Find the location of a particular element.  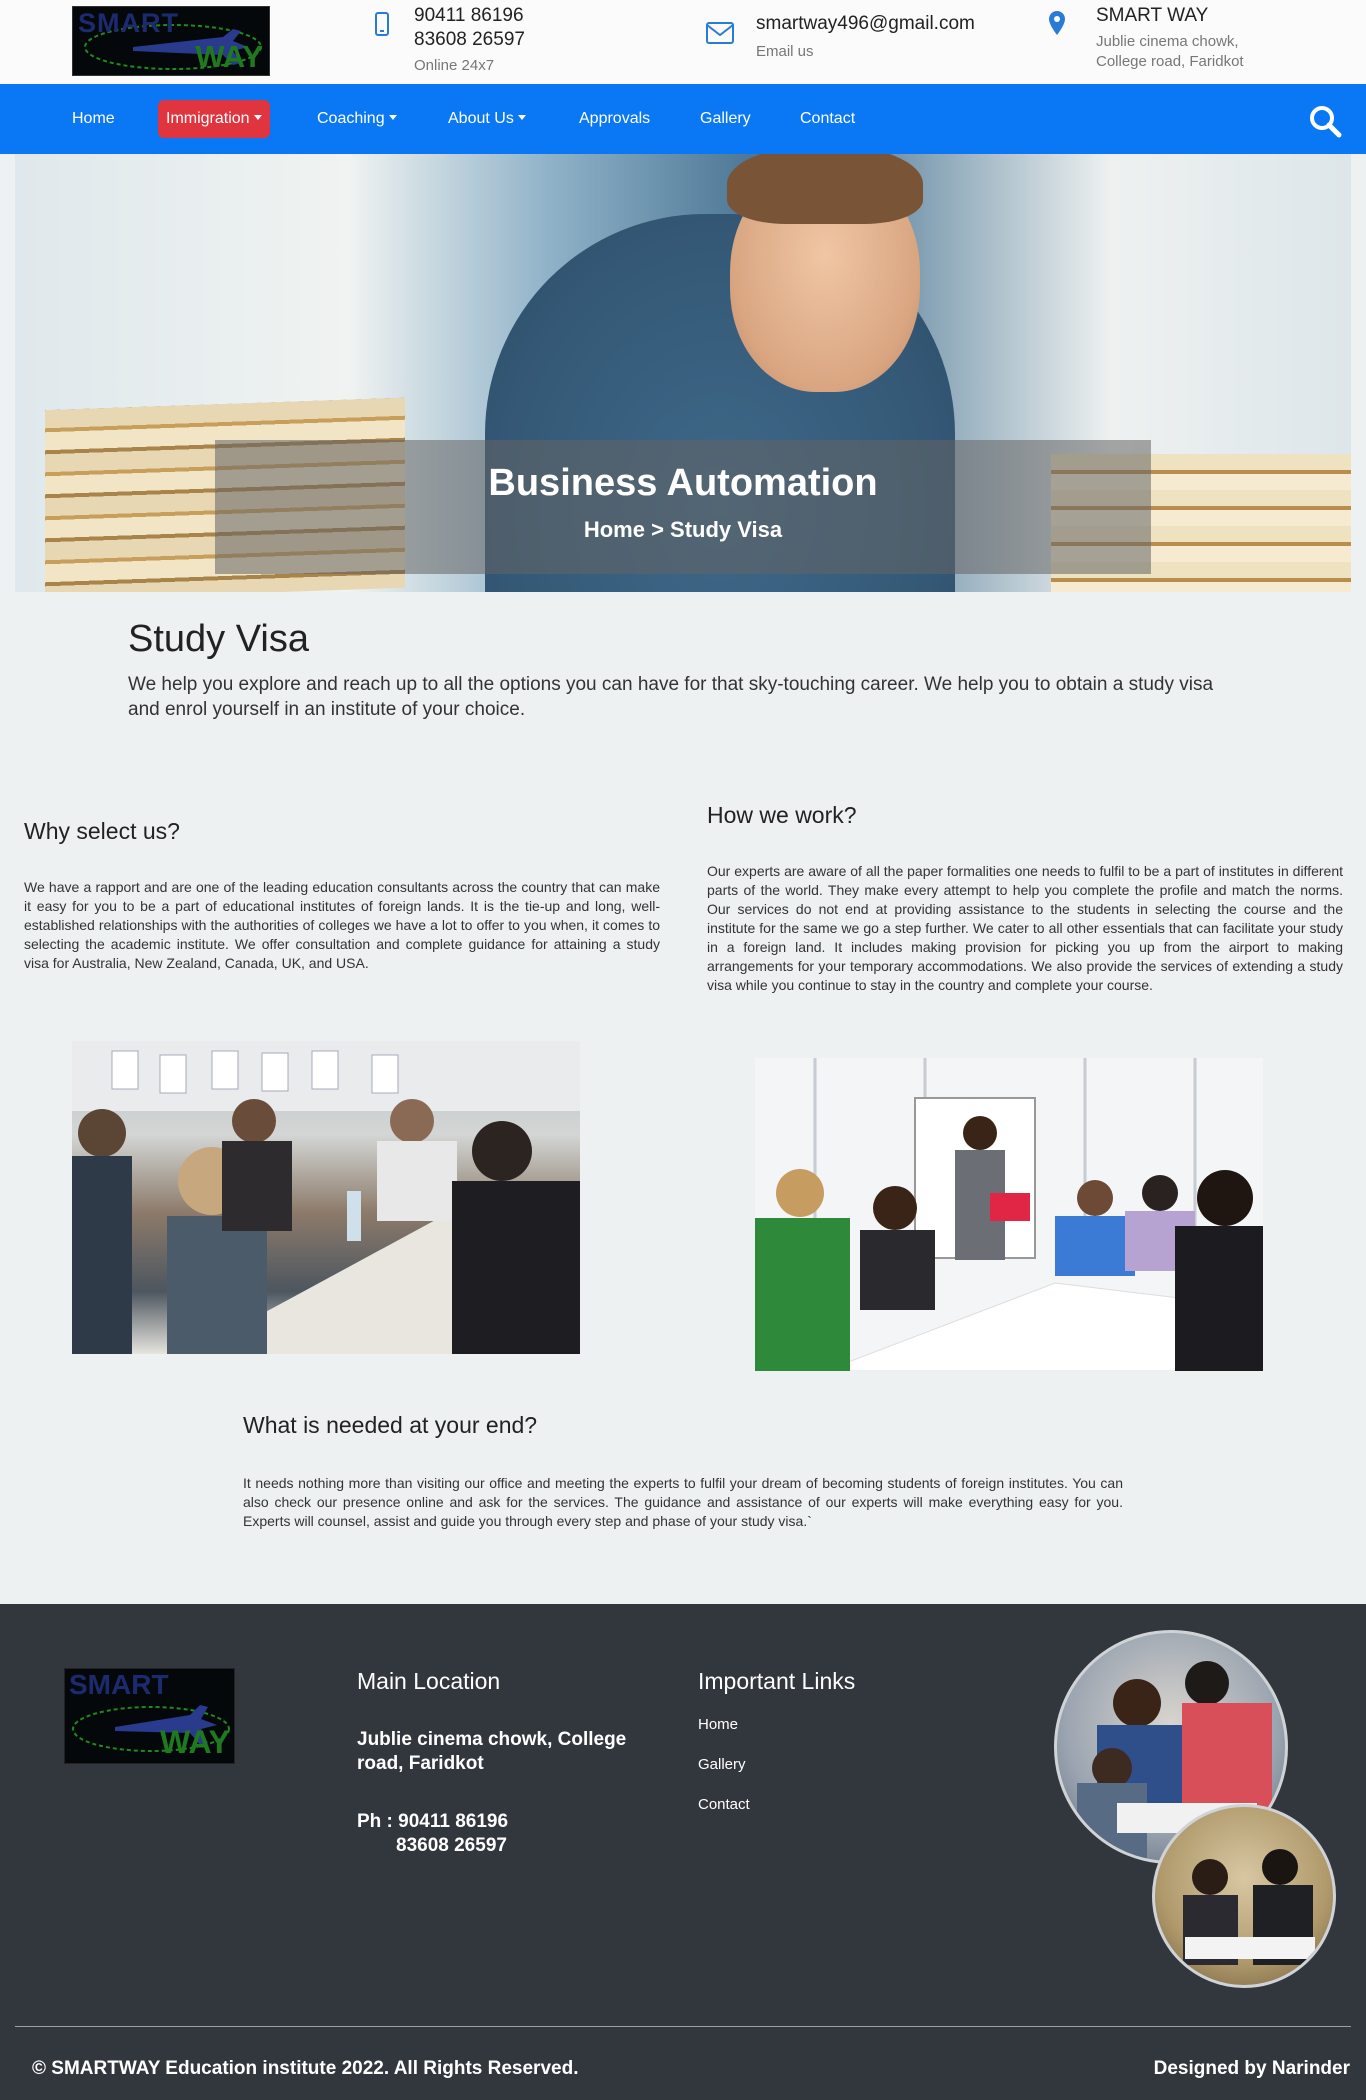

nav-about-label: About Us is located at coordinates (481, 118).